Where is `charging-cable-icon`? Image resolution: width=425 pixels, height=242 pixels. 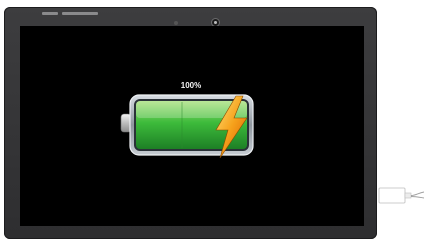
charging-cable-icon is located at coordinates (401, 195).